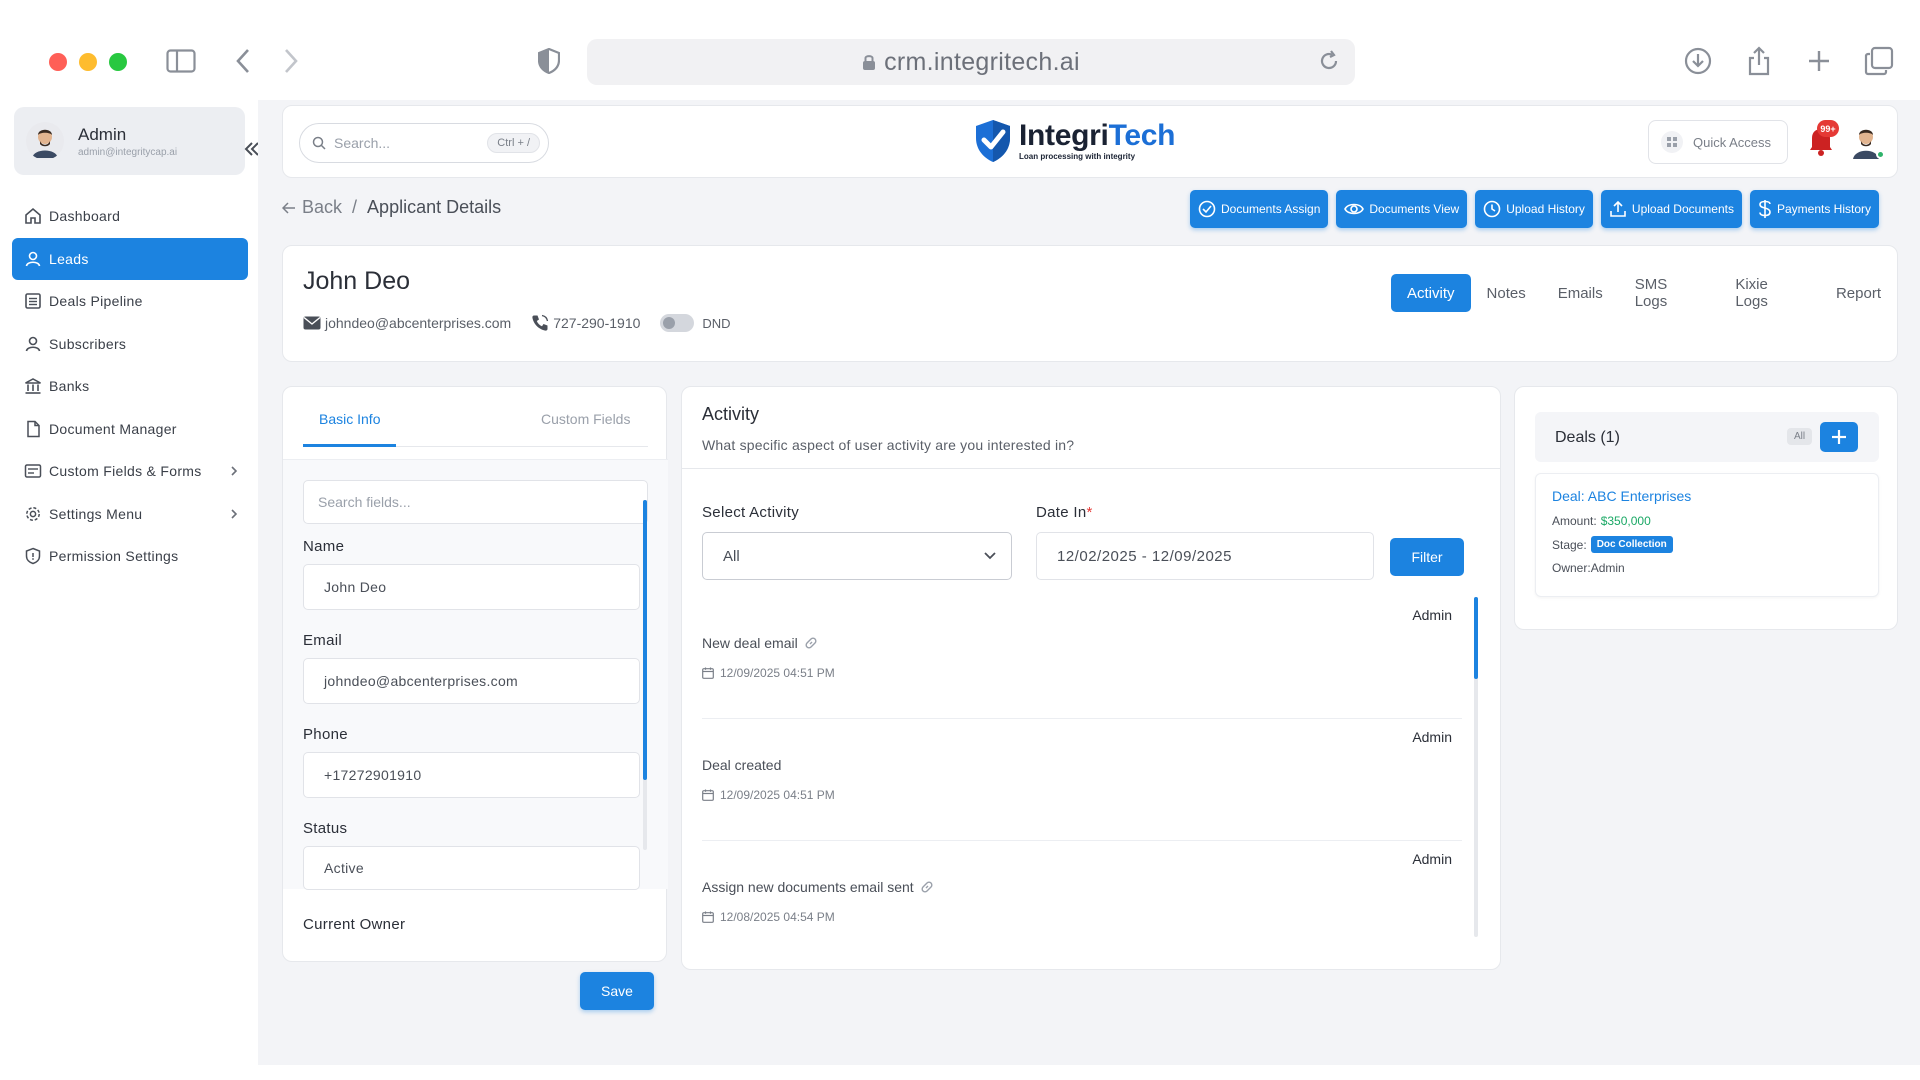 Image resolution: width=1920 pixels, height=1080 pixels. I want to click on tab-basic-info: Basic Info, so click(349, 419).